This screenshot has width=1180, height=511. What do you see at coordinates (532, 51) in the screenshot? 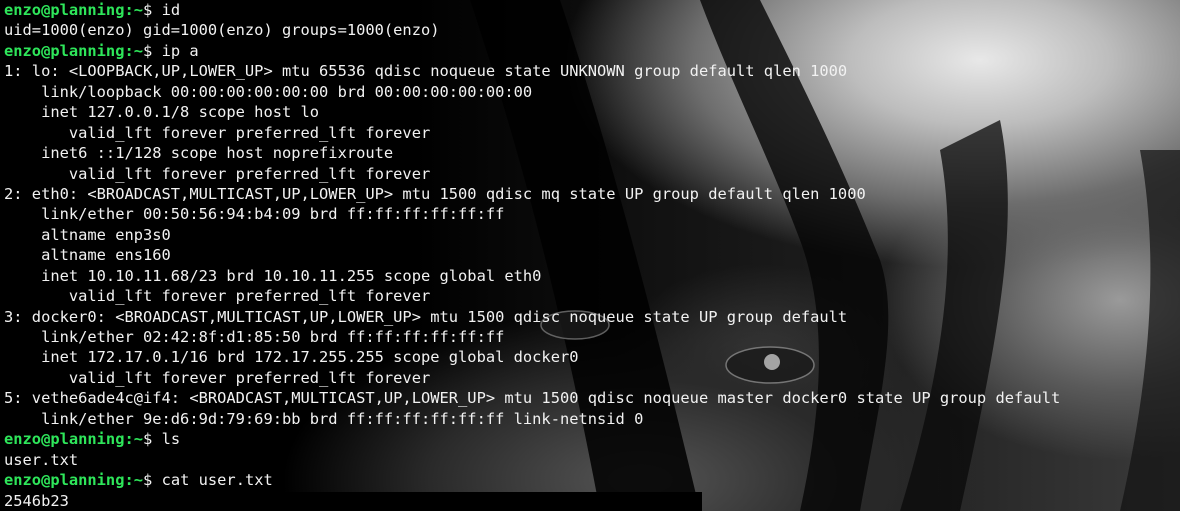
I see `command-line: enzo@planning:~$ ip a` at bounding box center [532, 51].